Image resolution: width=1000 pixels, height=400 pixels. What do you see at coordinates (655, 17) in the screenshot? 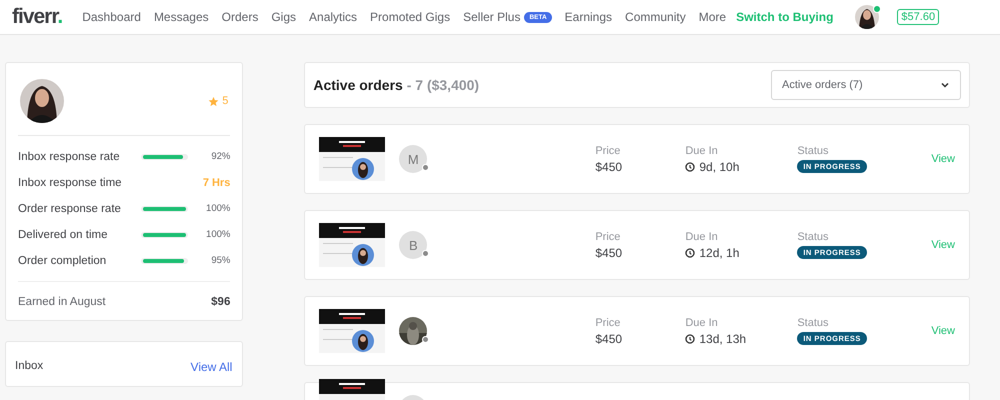
I see `nav-link: Community` at bounding box center [655, 17].